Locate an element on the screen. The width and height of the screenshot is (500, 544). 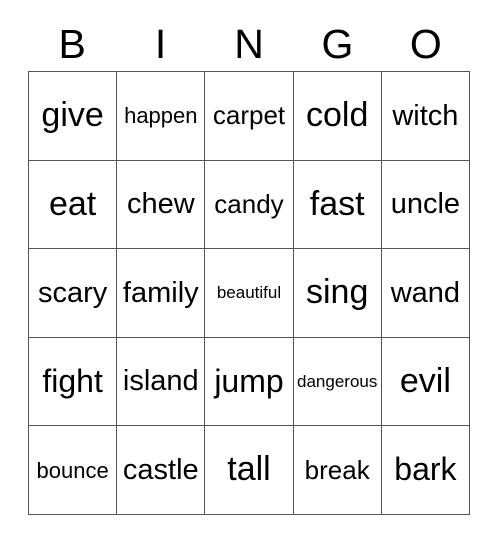
bingo-cell: cold is located at coordinates (337, 116).